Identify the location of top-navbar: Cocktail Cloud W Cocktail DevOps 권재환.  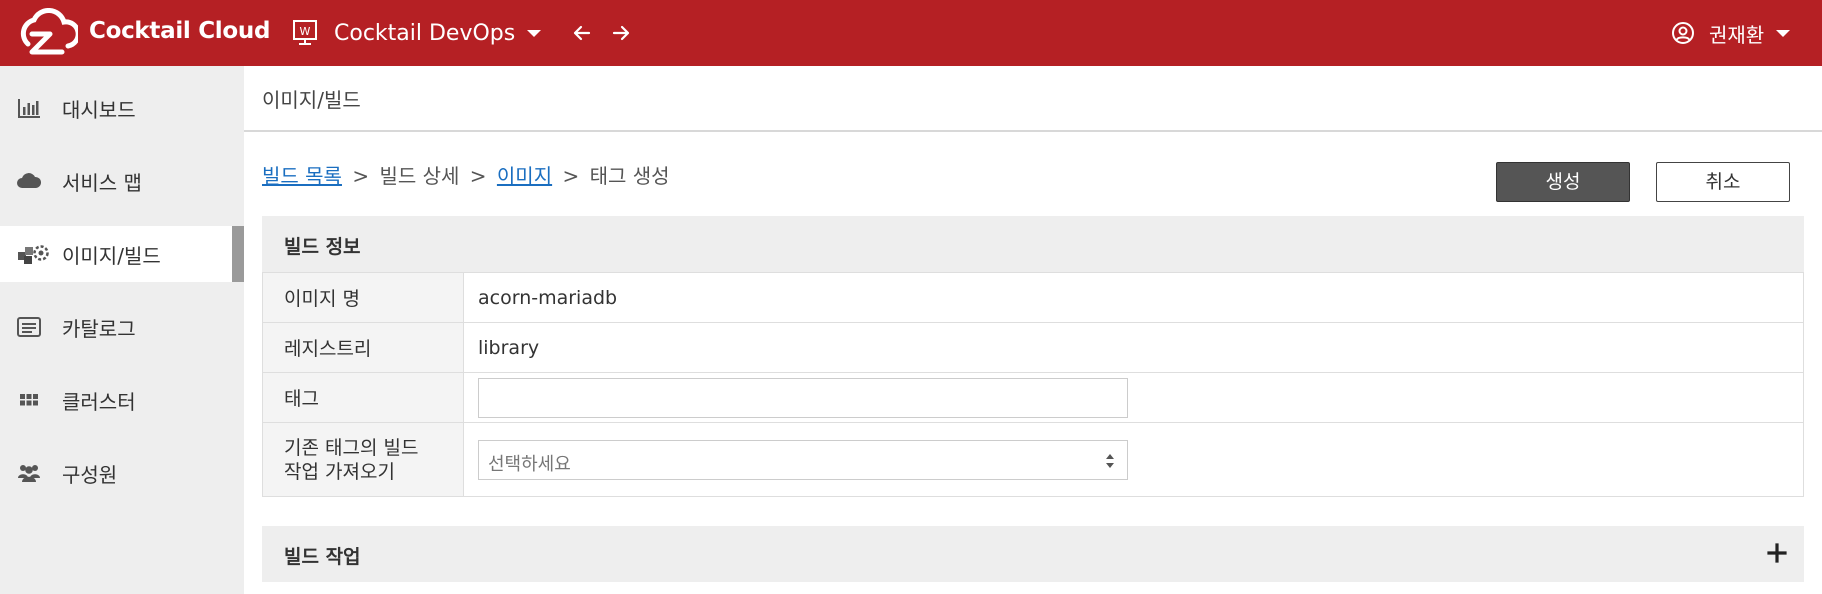
(911, 33).